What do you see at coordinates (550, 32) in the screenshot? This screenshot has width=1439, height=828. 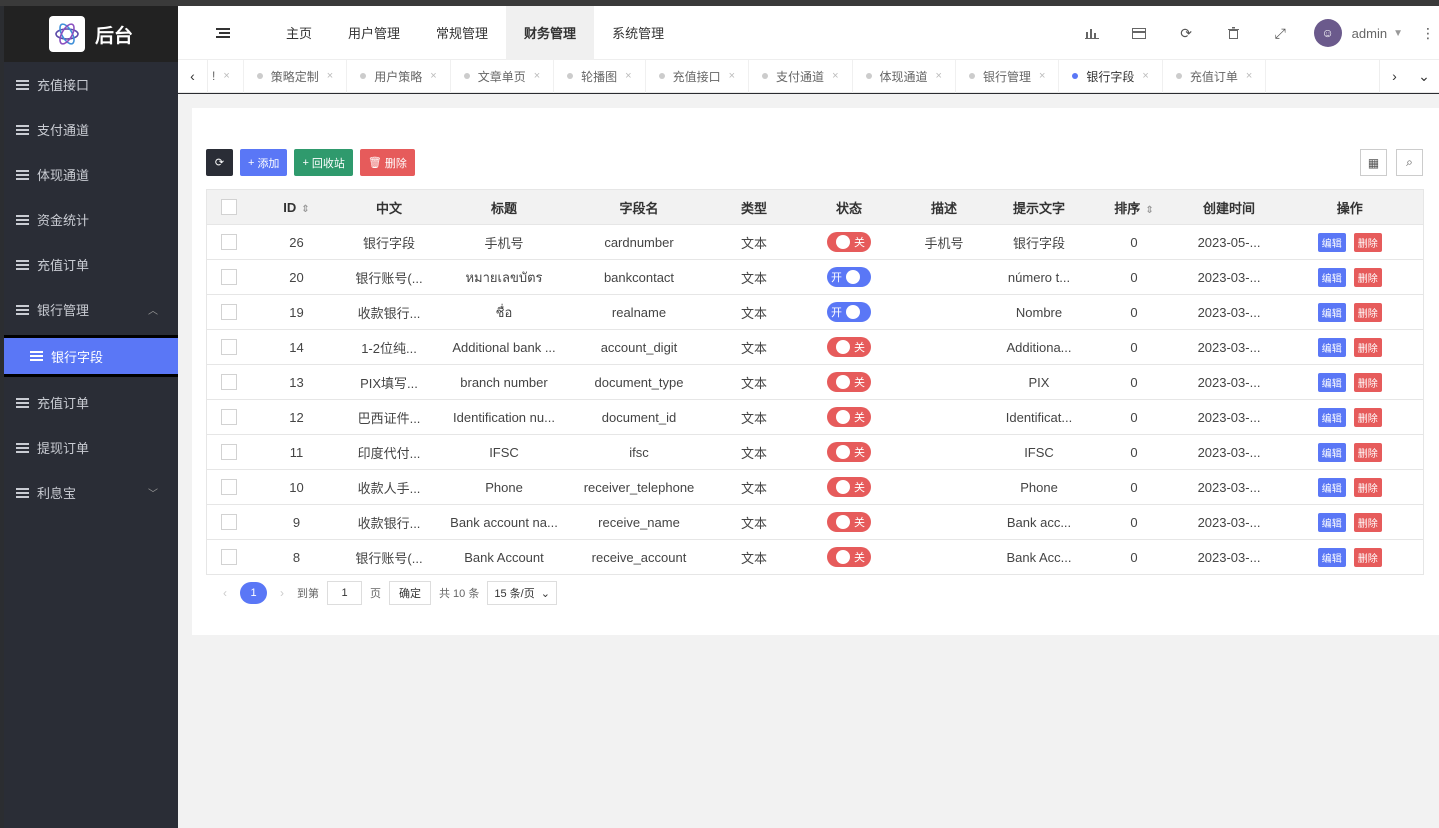 I see `nav-tab-3: 财务管理` at bounding box center [550, 32].